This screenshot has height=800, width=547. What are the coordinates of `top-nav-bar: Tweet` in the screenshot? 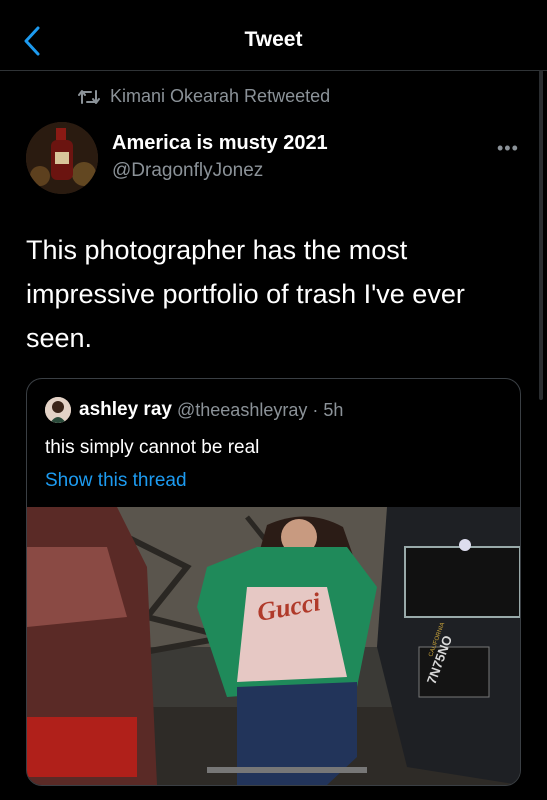 It's located at (273, 35).